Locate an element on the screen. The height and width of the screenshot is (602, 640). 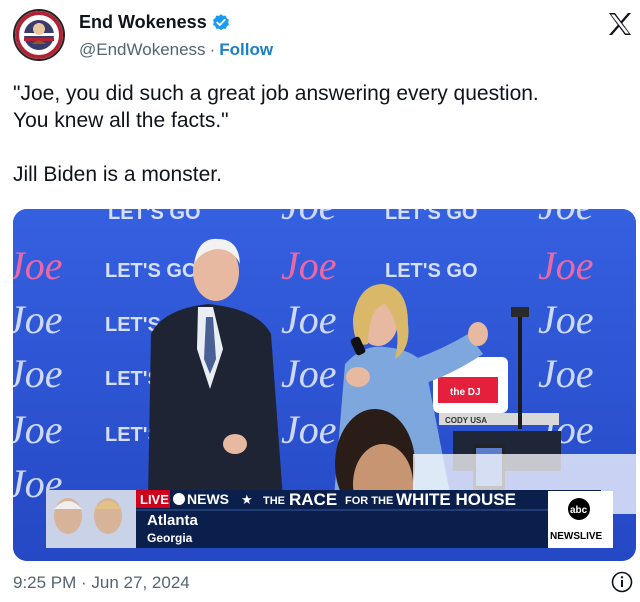
program-mid: FOR THE is located at coordinates (369, 501).